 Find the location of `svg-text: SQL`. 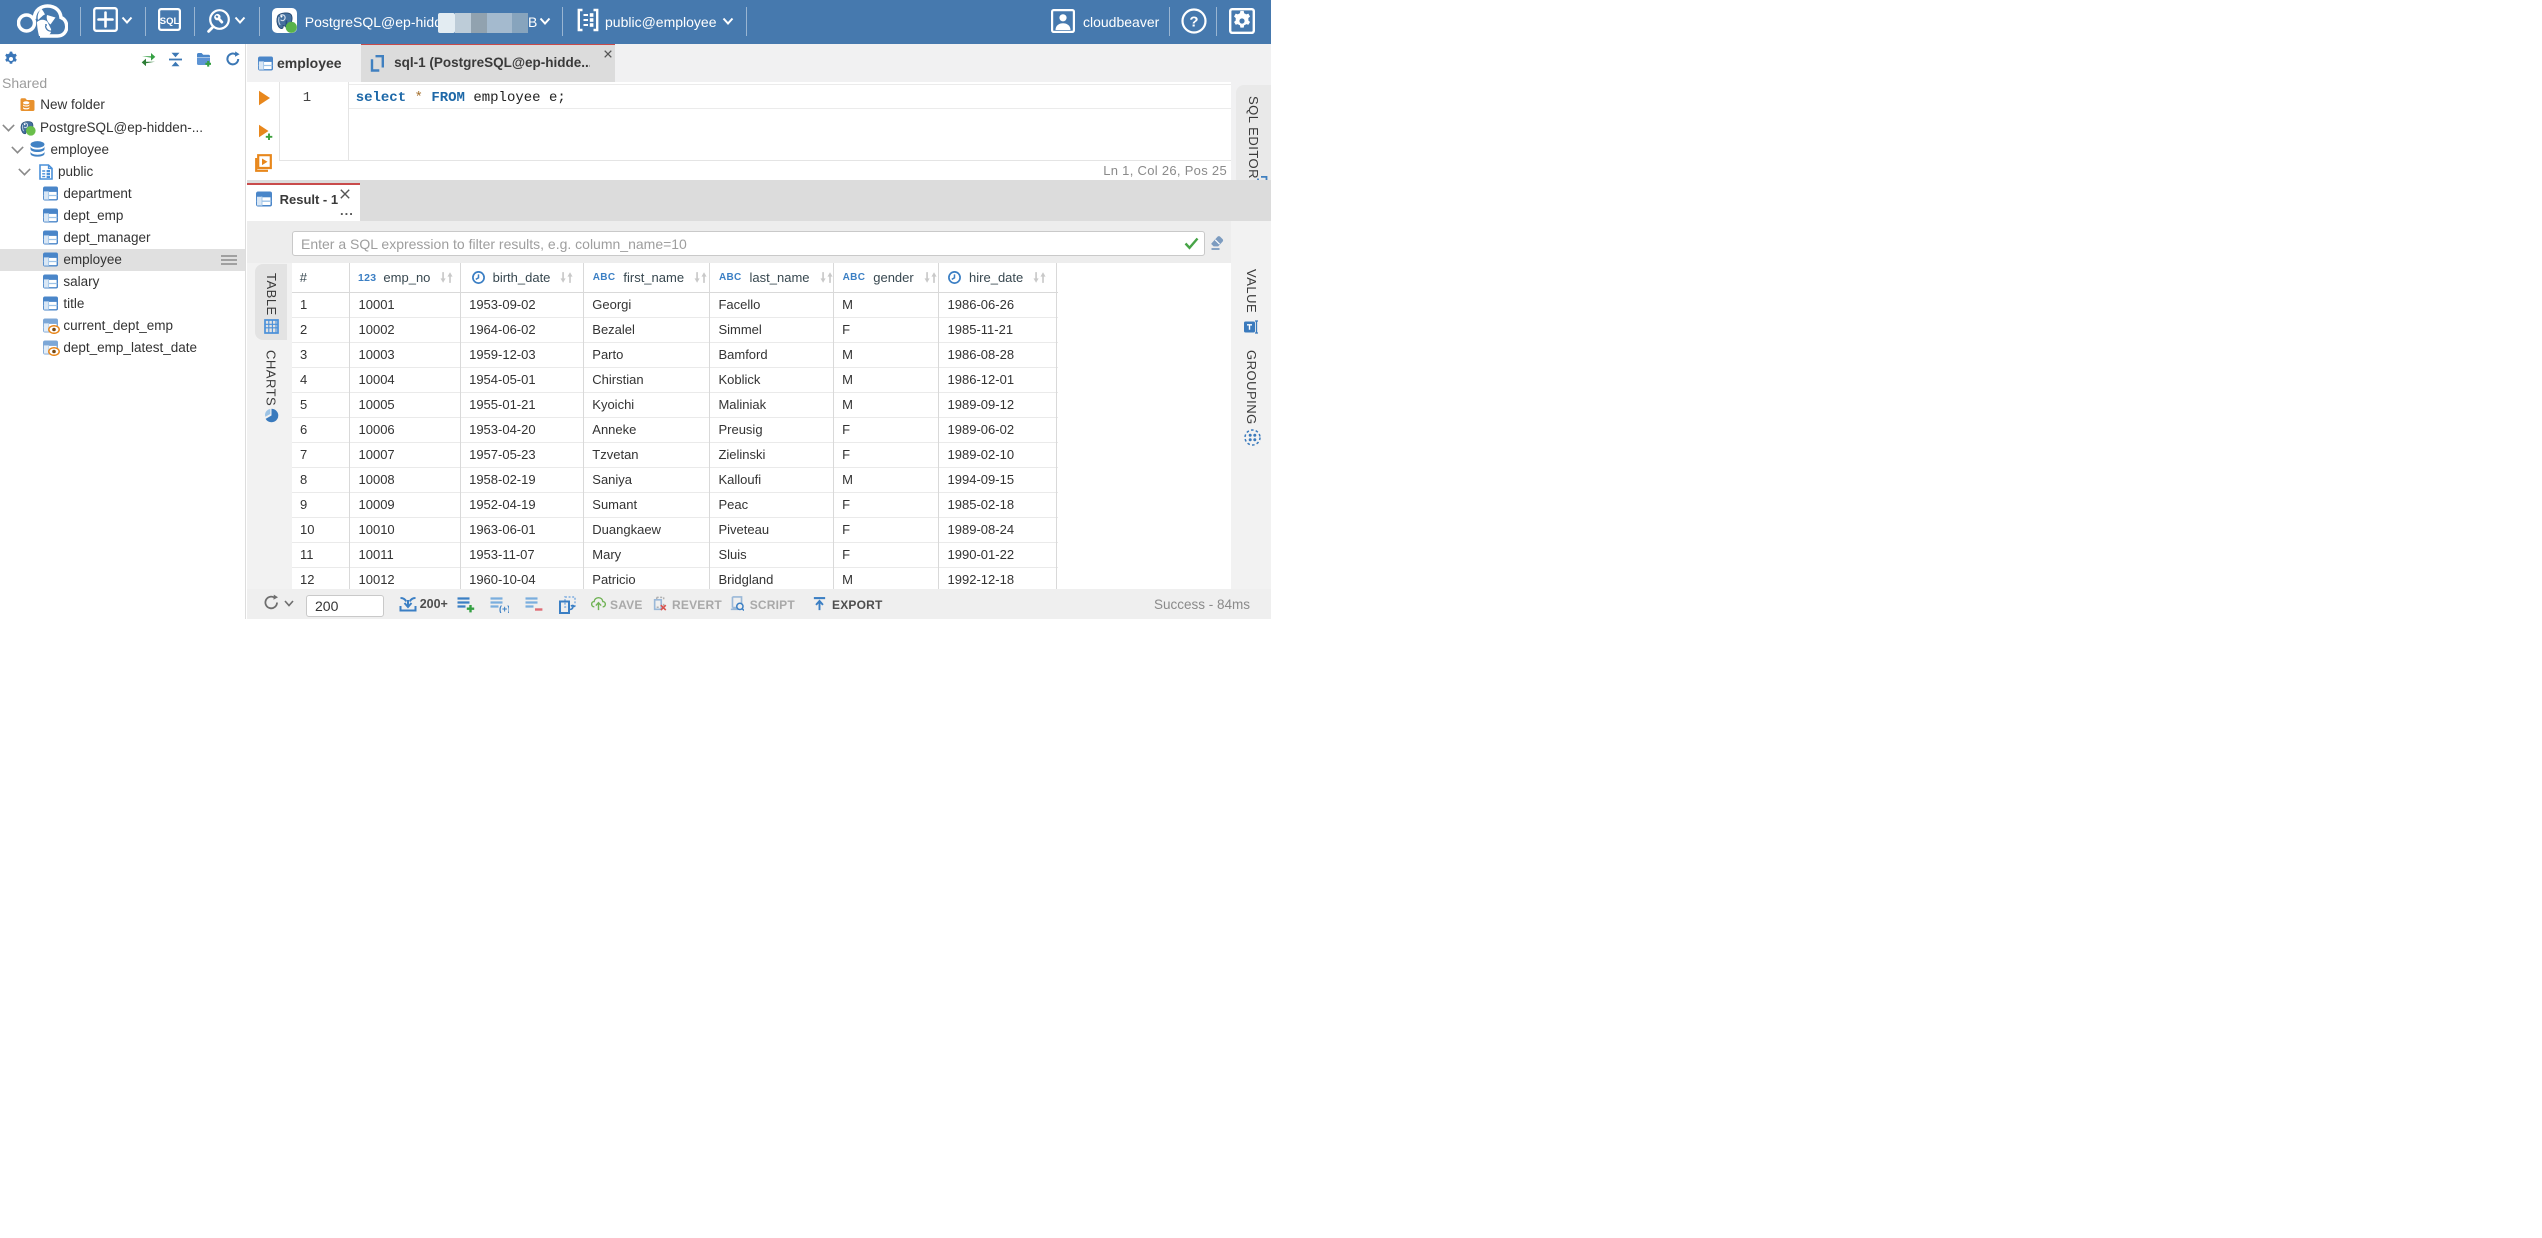

svg-text: SQL is located at coordinates (170, 21).